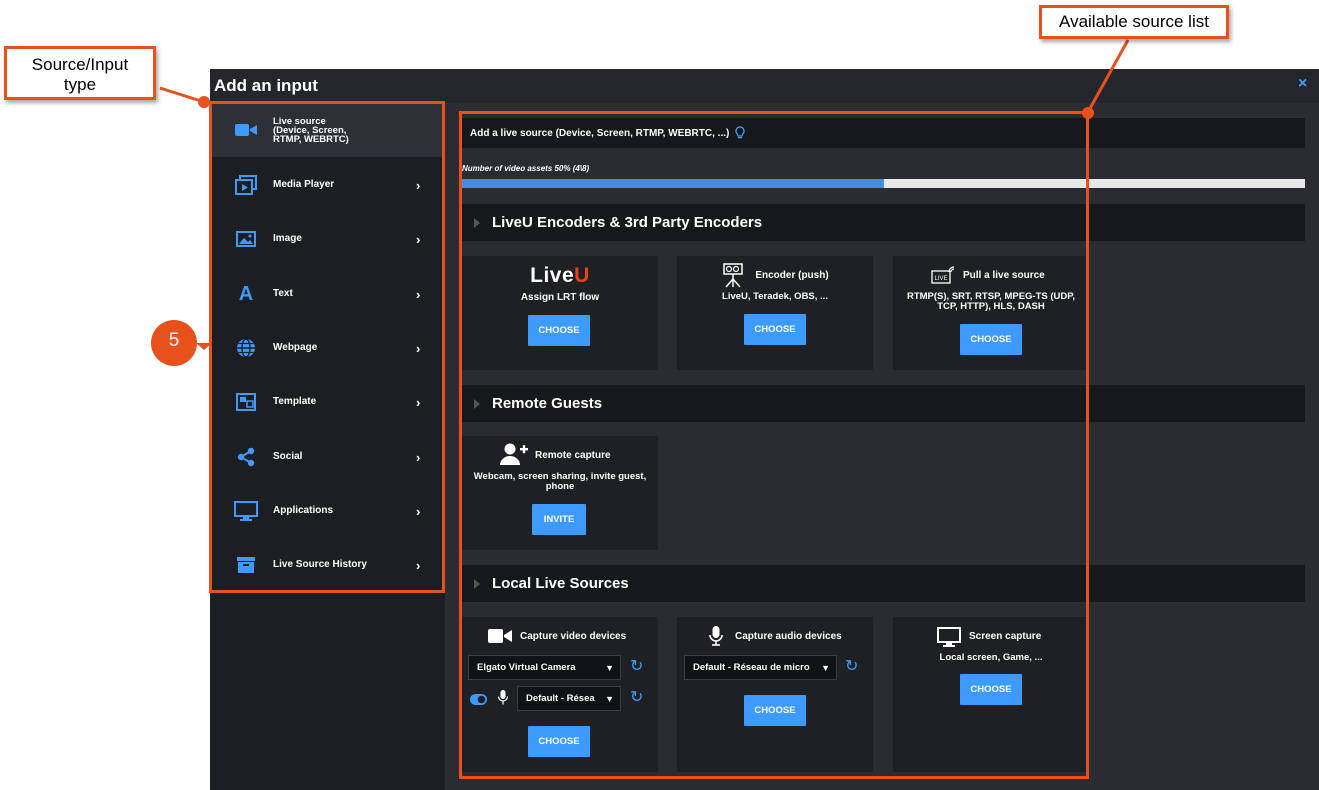 Image resolution: width=1319 pixels, height=790 pixels. What do you see at coordinates (80, 73) in the screenshot?
I see `annotation-source-type: Source/Input type` at bounding box center [80, 73].